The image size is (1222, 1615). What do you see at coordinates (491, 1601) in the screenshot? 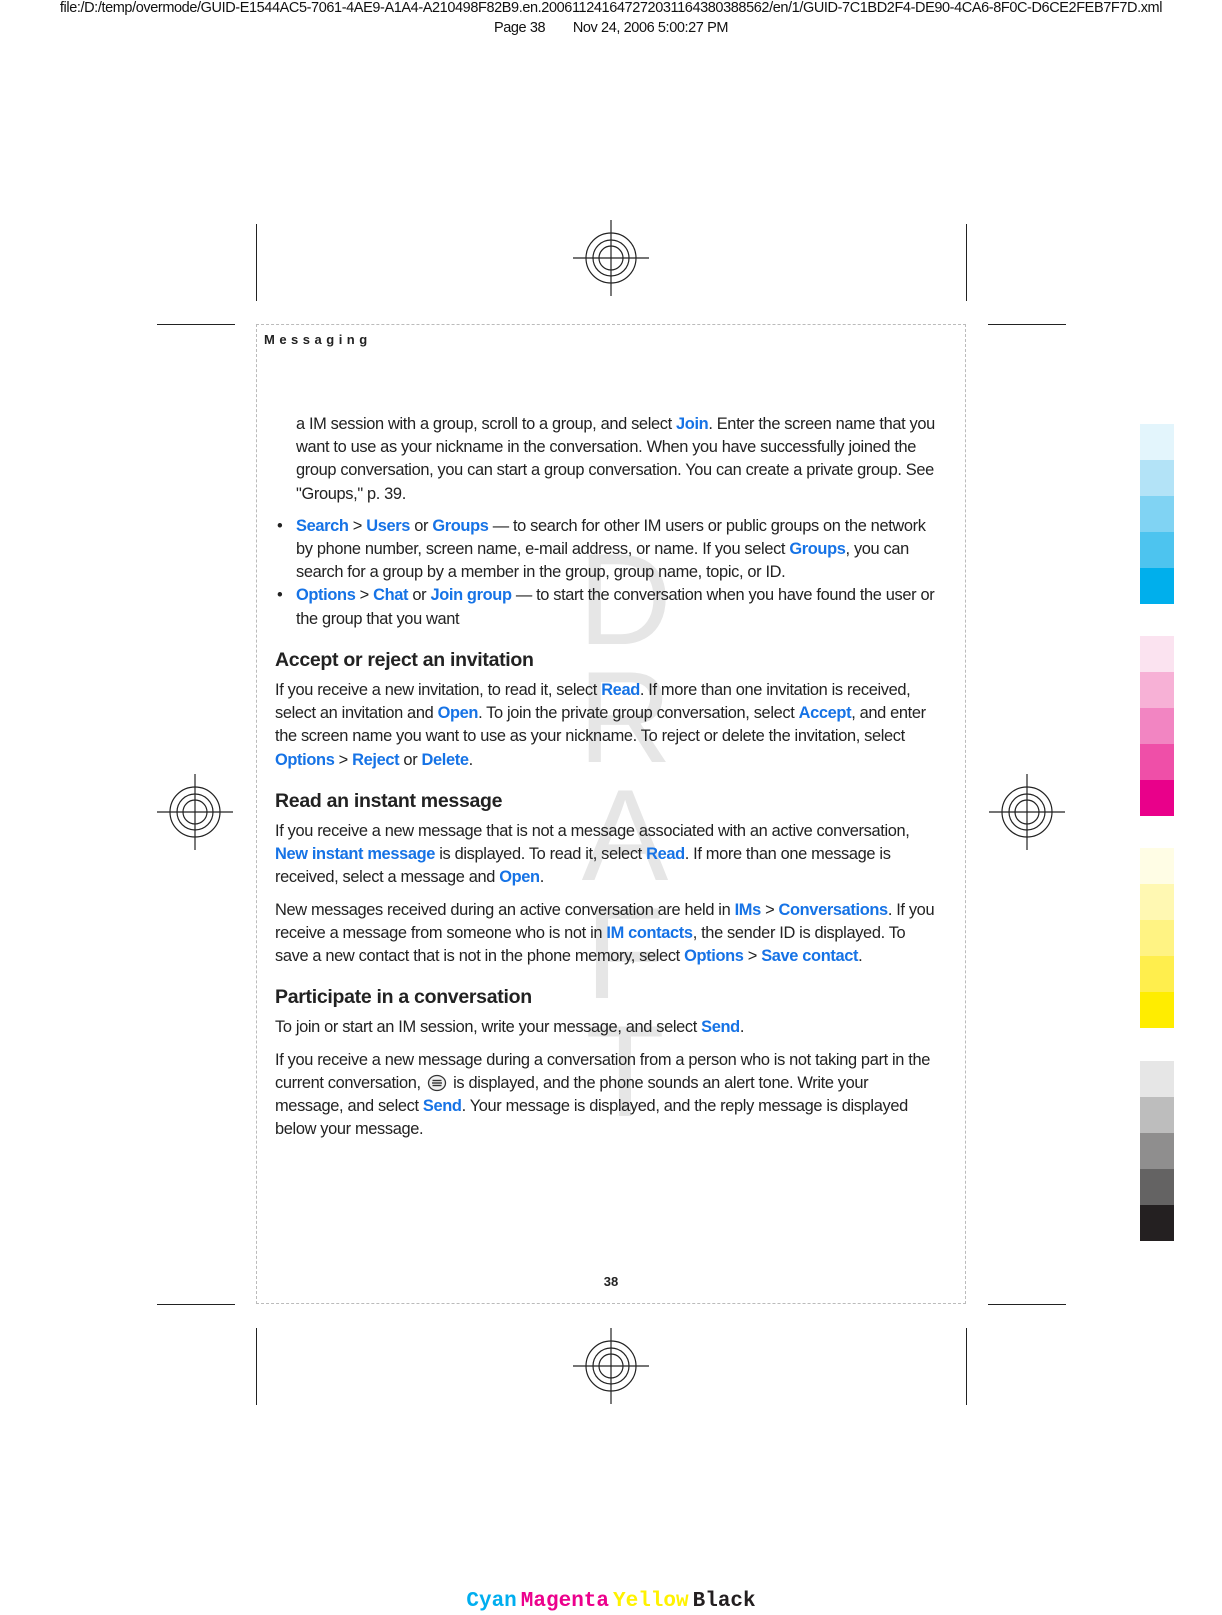
I see `cmyk-label-cyan: Cyan` at bounding box center [491, 1601].